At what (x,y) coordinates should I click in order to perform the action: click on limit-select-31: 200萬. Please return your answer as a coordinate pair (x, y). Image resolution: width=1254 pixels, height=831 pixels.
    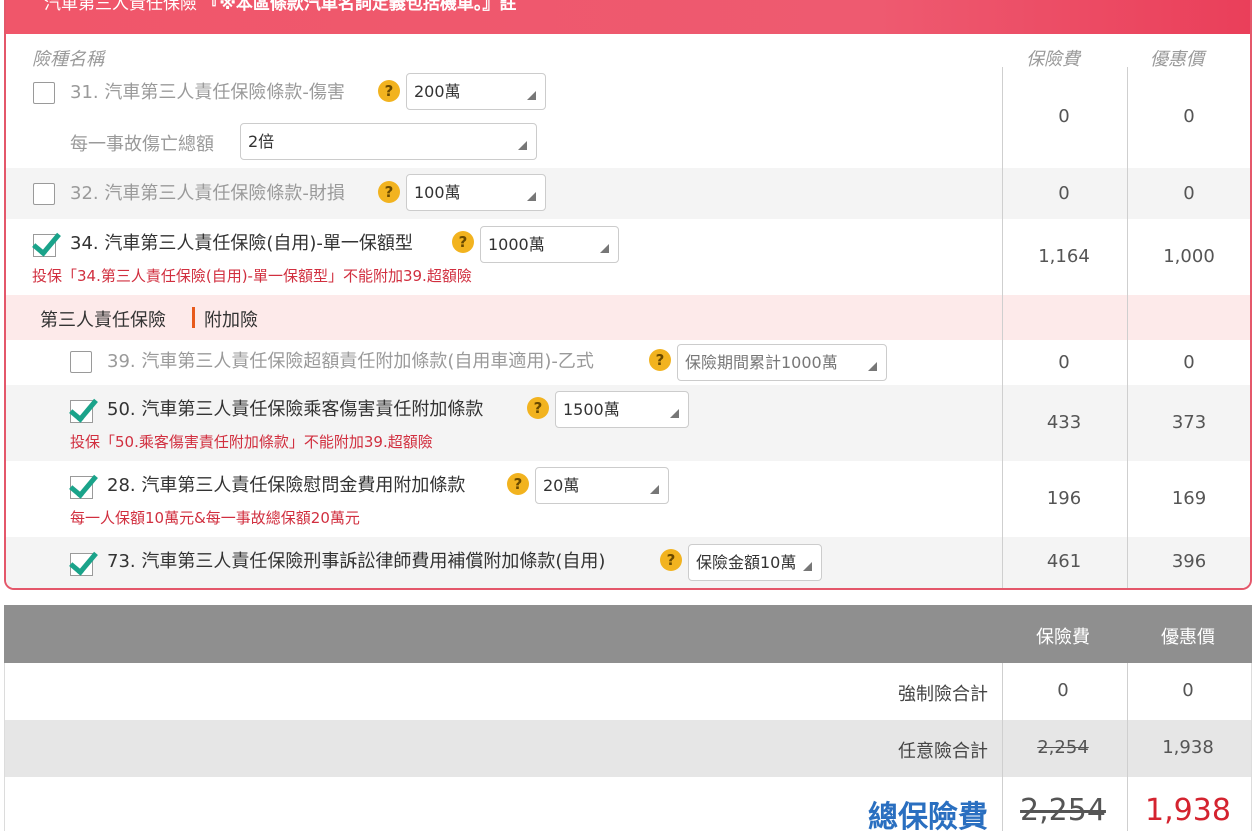
    Looking at the image, I should click on (476, 91).